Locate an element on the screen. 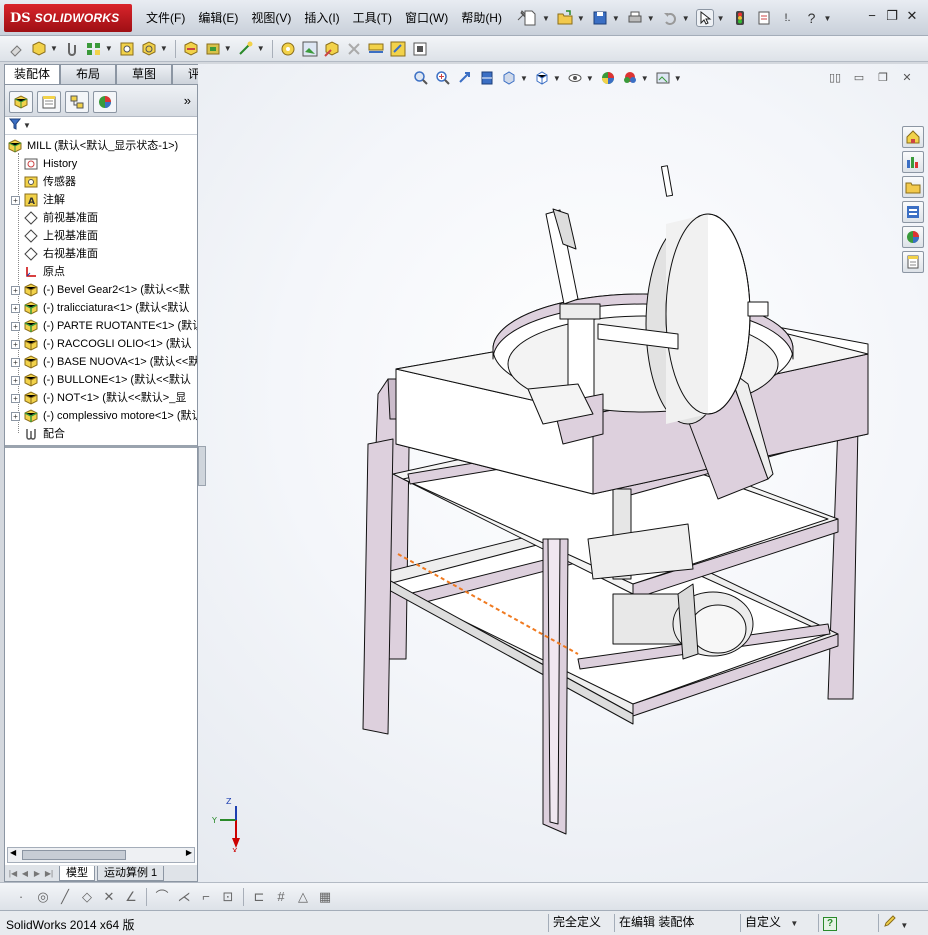 The height and width of the screenshot is (935, 928). show-hidden-components-icon is located at coordinates (191, 49).